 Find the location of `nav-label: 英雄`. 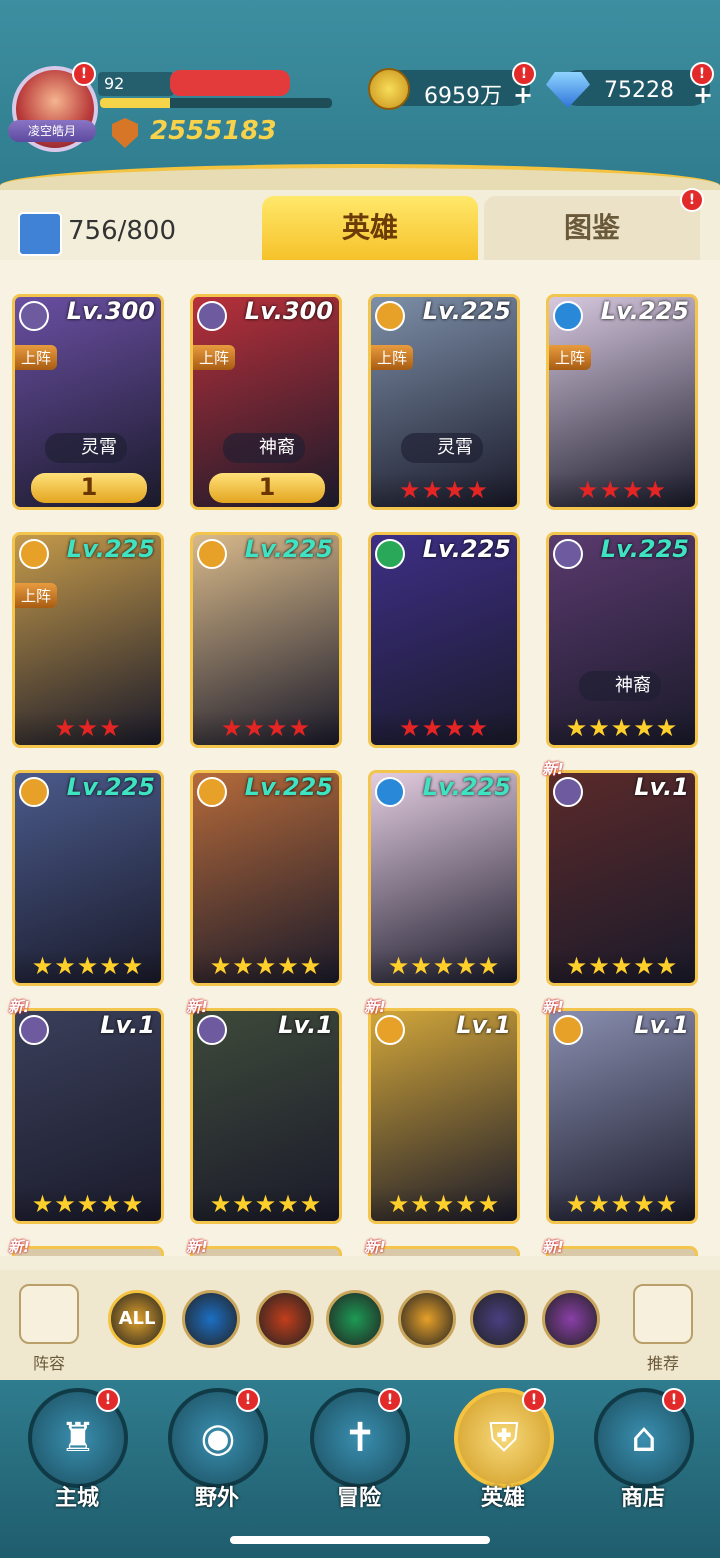

nav-label: 英雄 is located at coordinates (502, 1498).